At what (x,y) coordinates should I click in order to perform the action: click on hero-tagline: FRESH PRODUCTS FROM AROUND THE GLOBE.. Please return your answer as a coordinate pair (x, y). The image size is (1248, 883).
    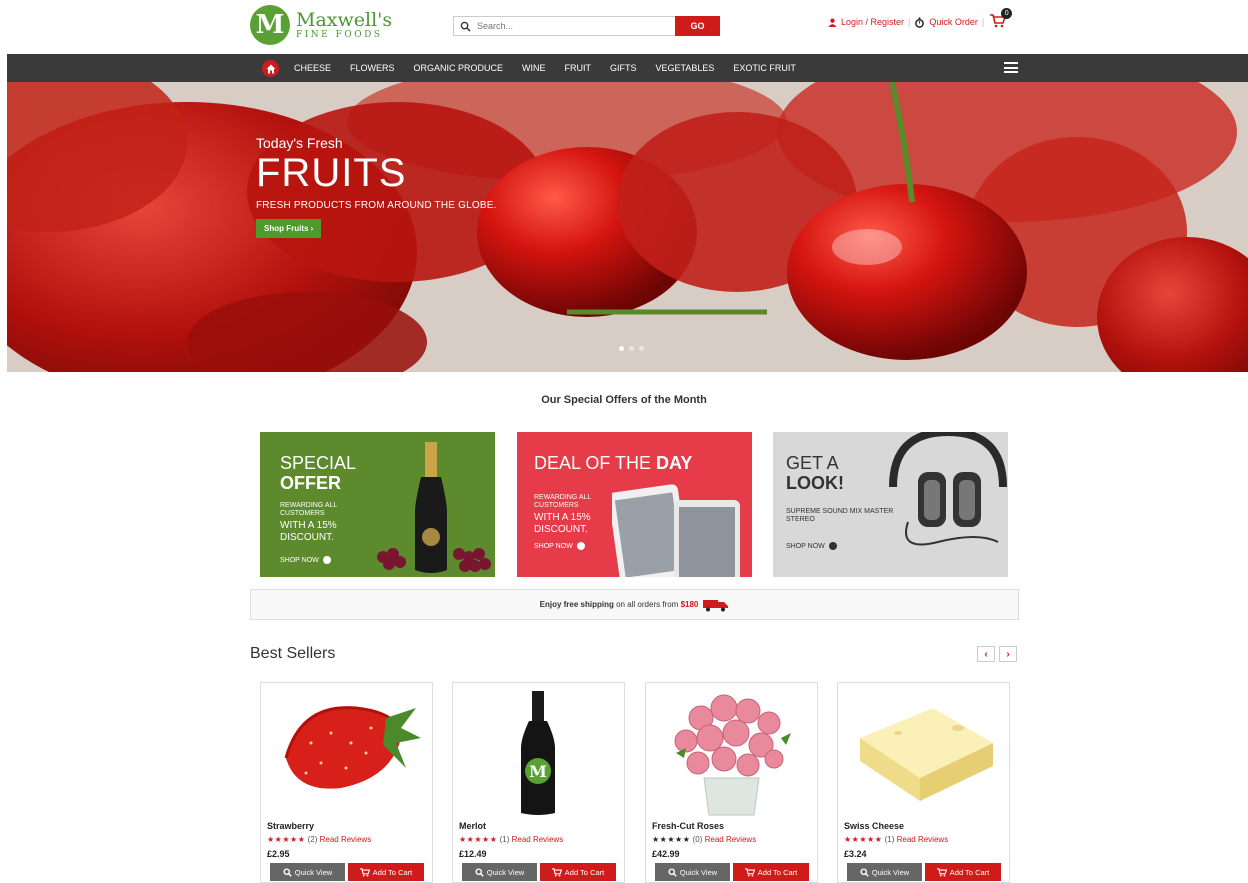
    Looking at the image, I should click on (376, 205).